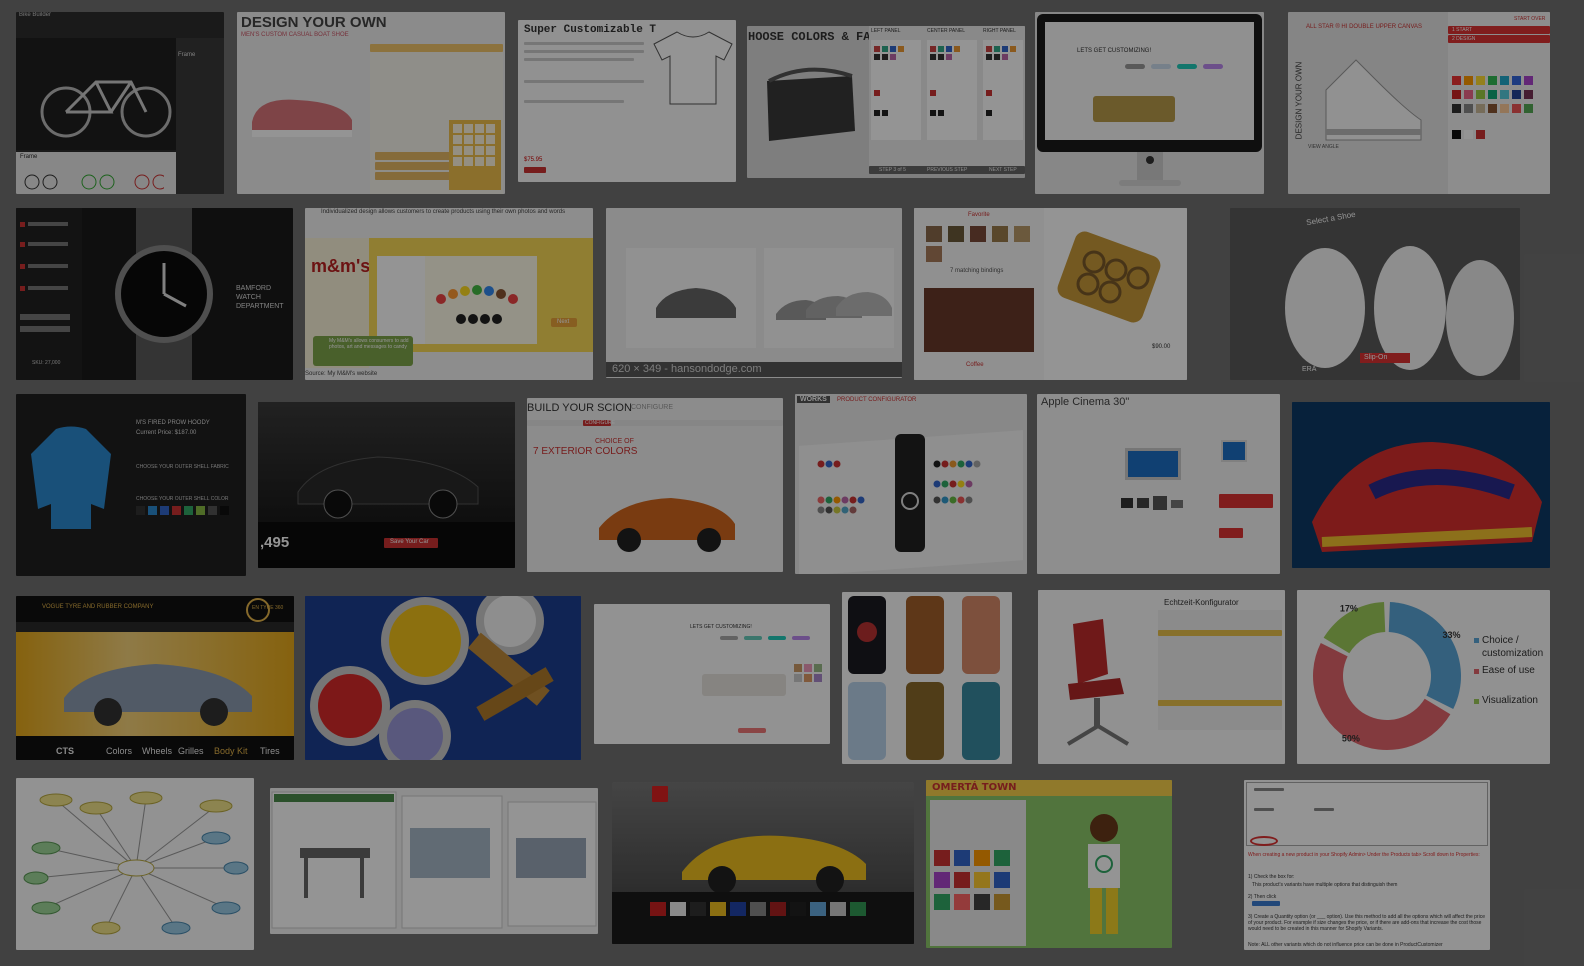  I want to click on model-label: CTS, so click(65, 751).